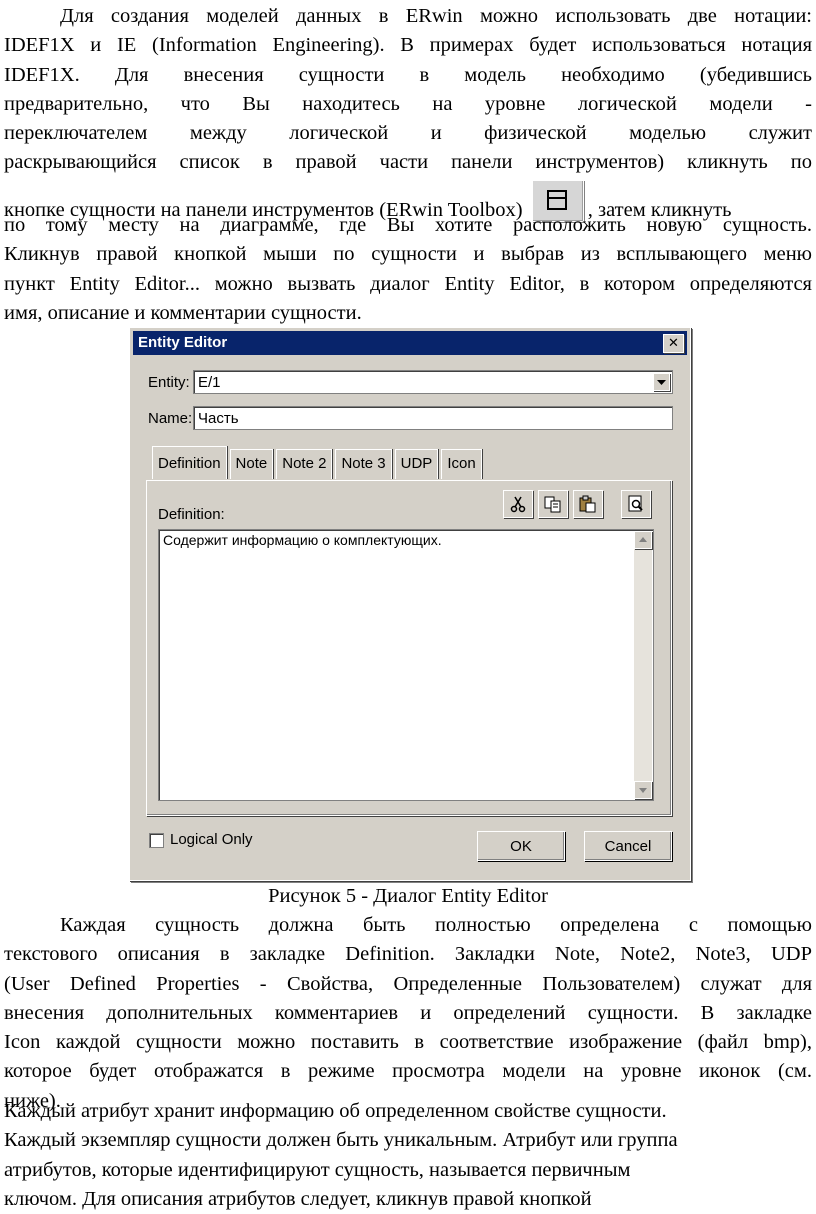 The image size is (816, 1214). Describe the element at coordinates (211, 839) in the screenshot. I see `logical-only-label: Logical Only` at that location.